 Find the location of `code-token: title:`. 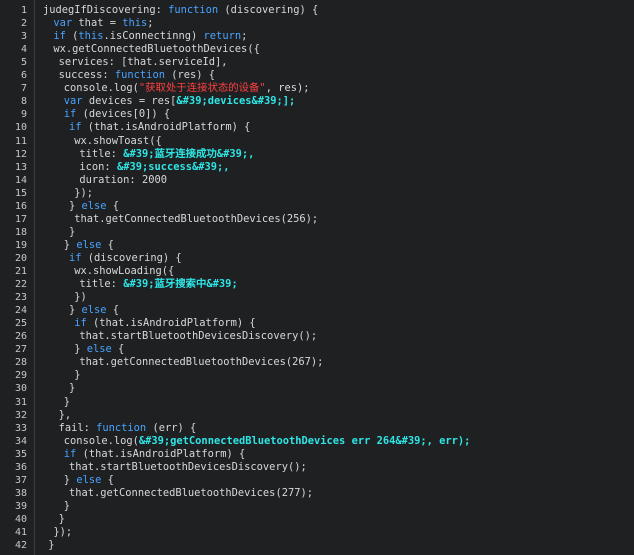

code-token: title: is located at coordinates (101, 153).